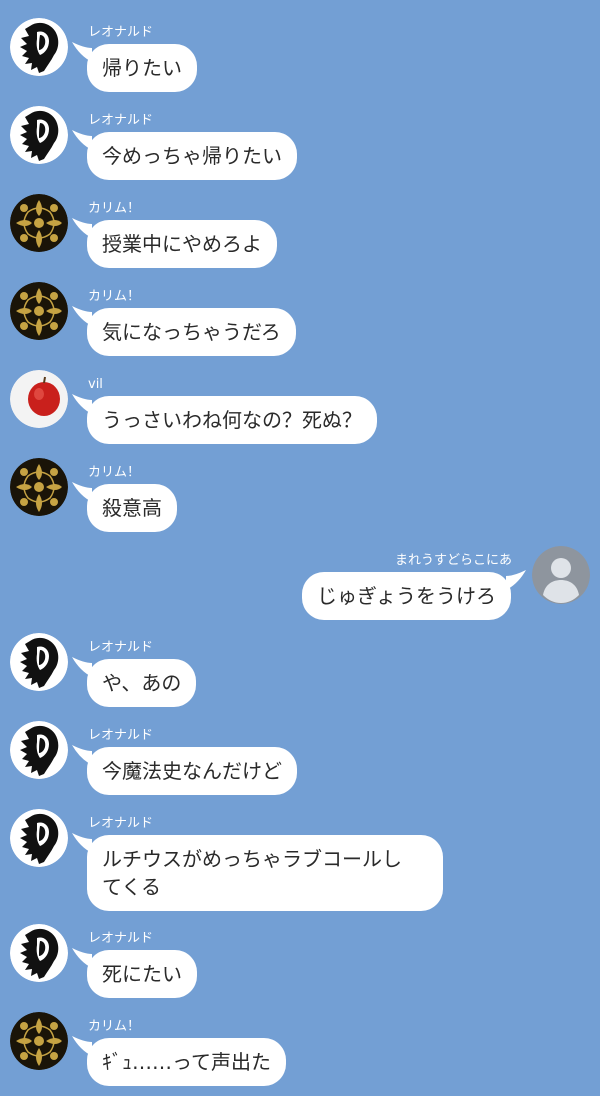 The image size is (600, 1096). I want to click on sender-name: まれうすどらこにあ, so click(453, 560).